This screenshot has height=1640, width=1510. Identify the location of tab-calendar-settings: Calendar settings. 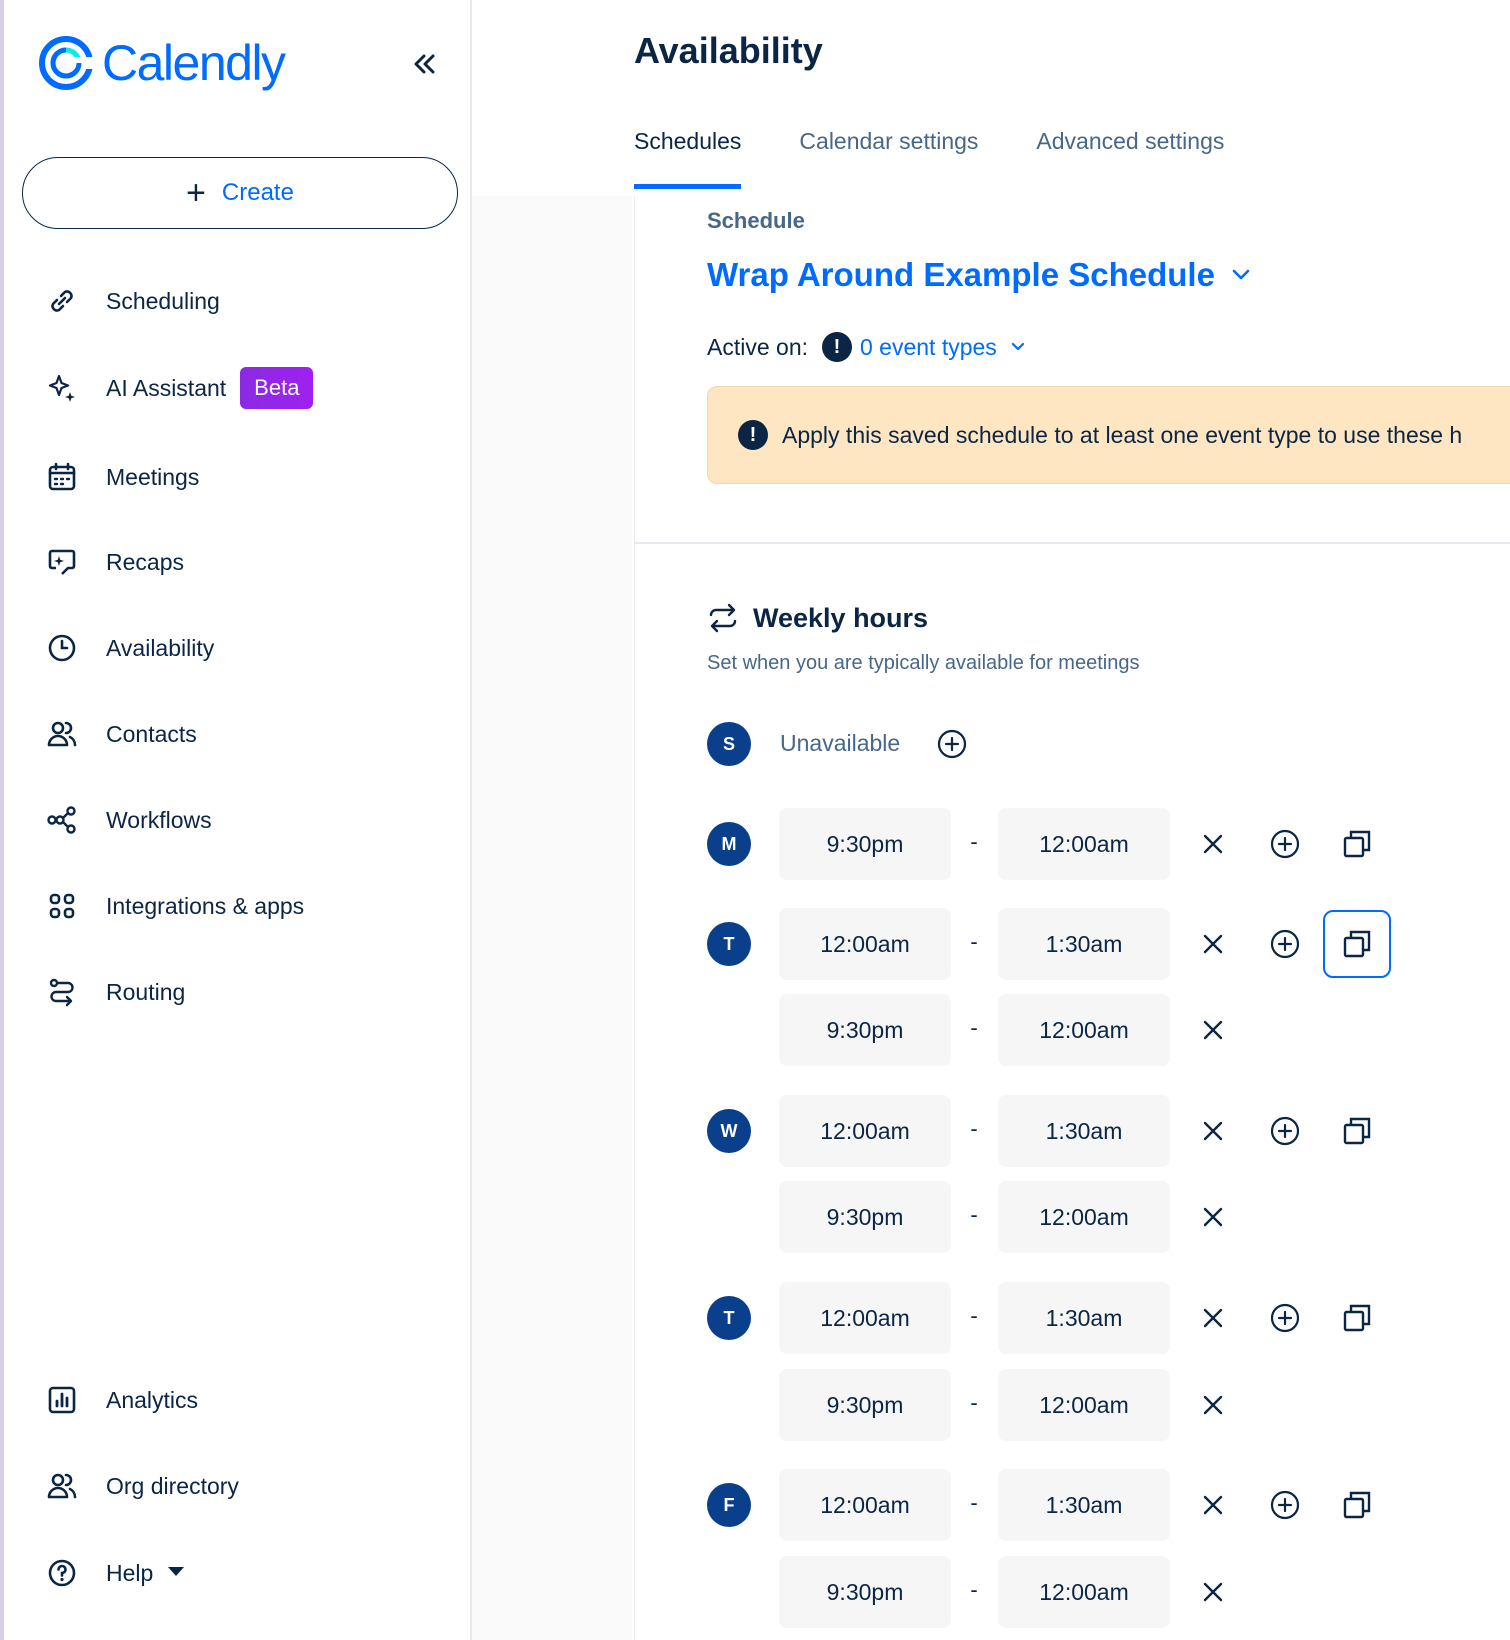
(888, 158).